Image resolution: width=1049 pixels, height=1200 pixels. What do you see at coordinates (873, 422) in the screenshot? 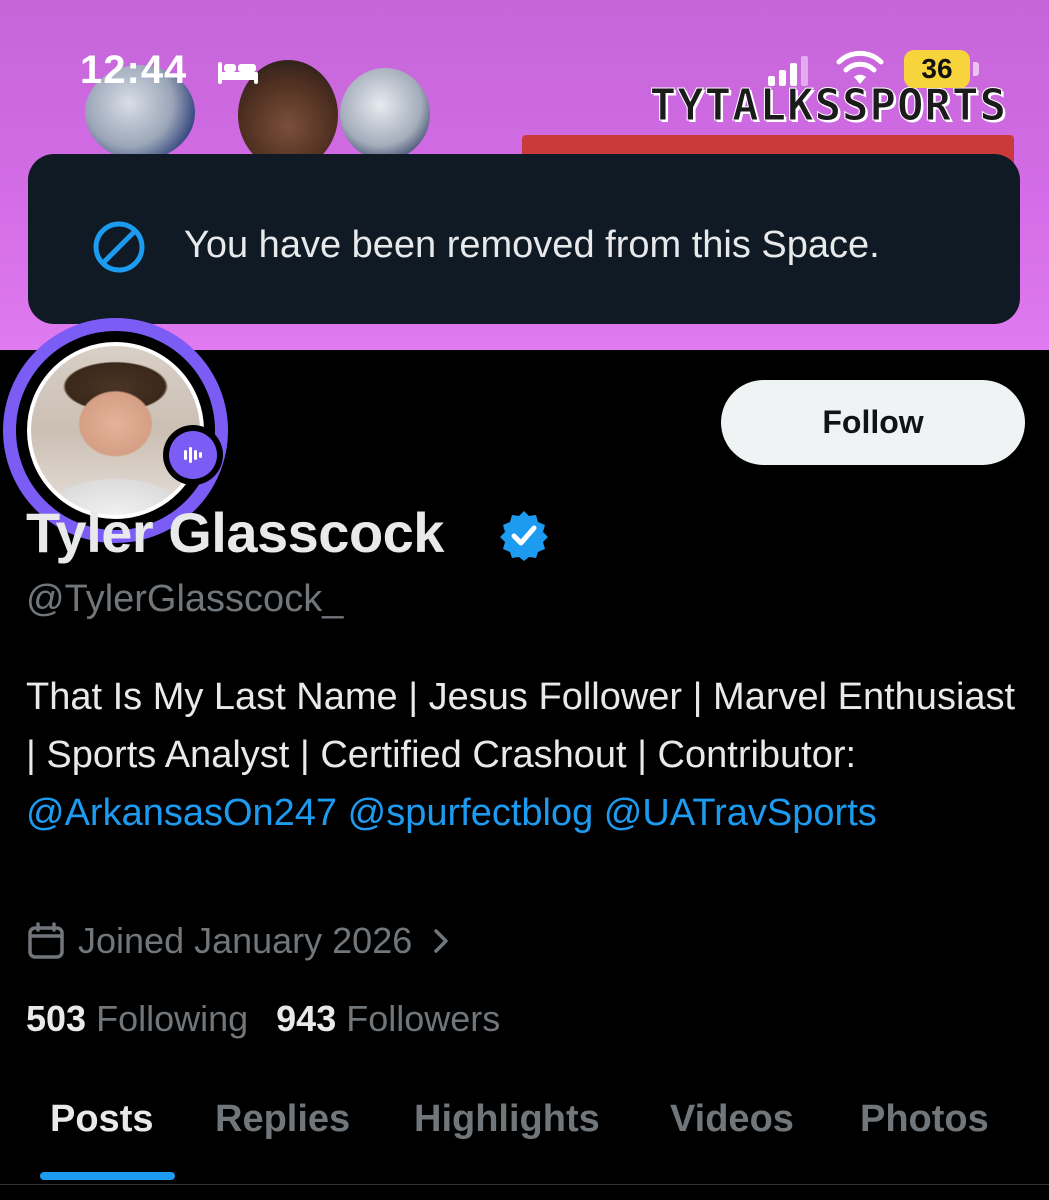
I see `follow-button: Follow` at bounding box center [873, 422].